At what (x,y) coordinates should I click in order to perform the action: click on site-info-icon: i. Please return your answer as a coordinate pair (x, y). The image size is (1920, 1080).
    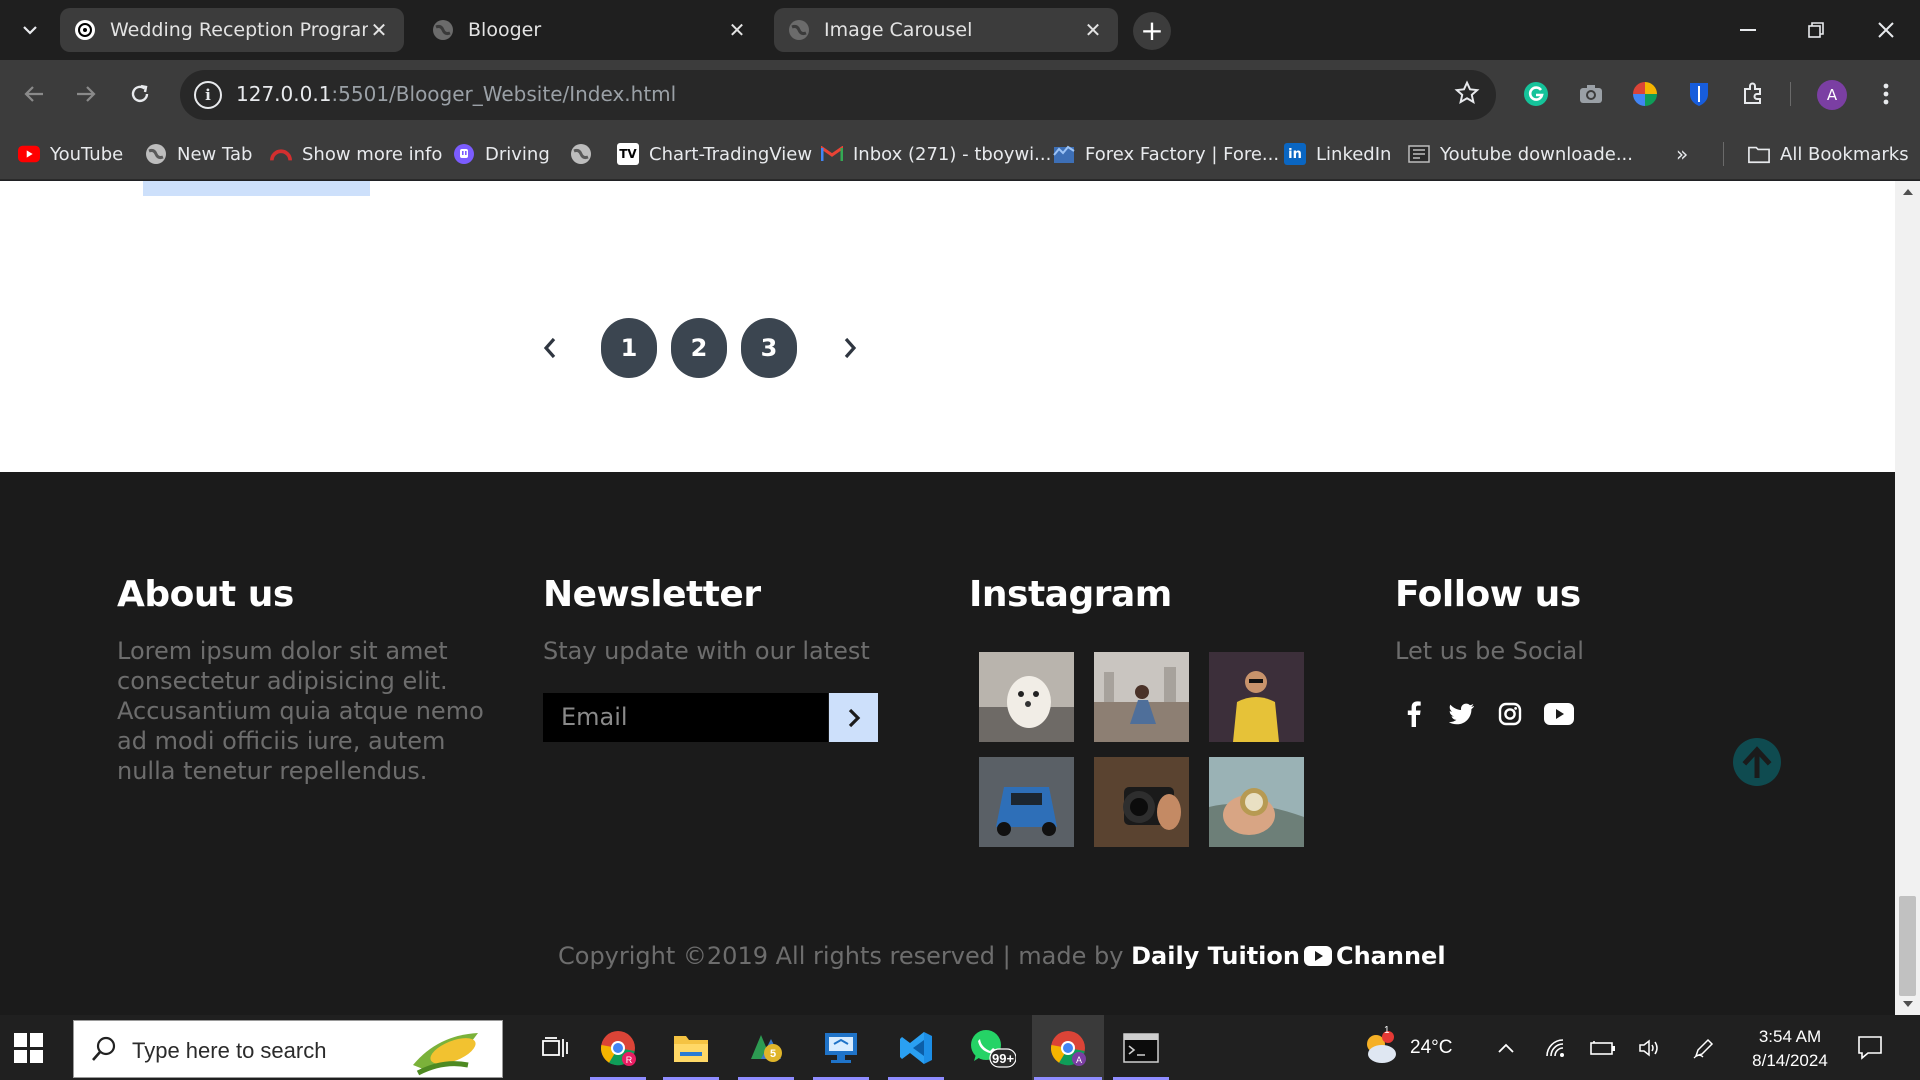
    Looking at the image, I should click on (208, 95).